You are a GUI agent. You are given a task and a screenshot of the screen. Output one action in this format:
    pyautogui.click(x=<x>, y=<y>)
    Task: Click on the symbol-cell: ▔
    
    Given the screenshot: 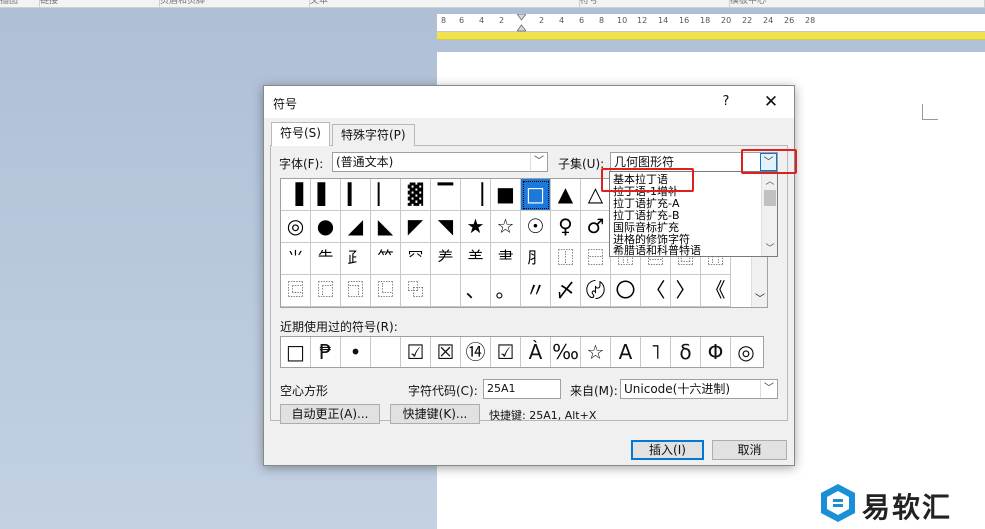 What is the action you would take?
    pyautogui.click(x=446, y=195)
    